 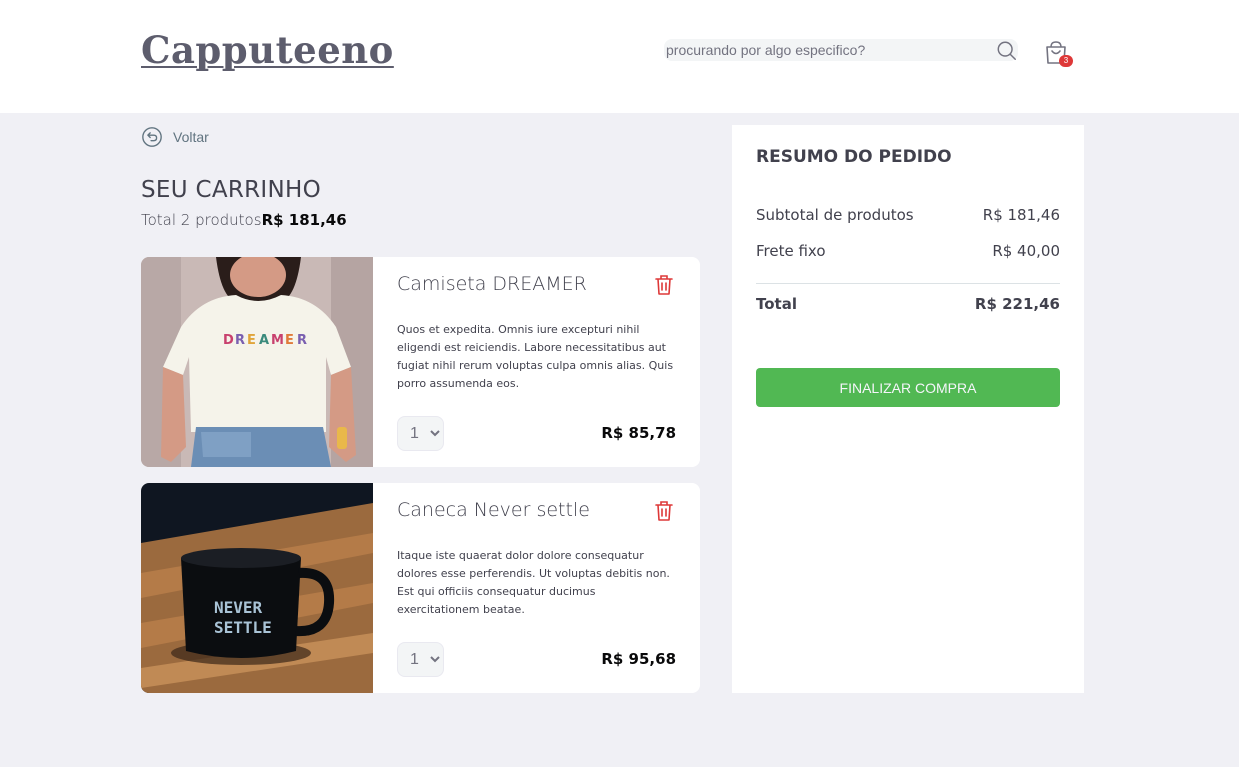 What do you see at coordinates (191, 137) in the screenshot?
I see `back-label: Voltar` at bounding box center [191, 137].